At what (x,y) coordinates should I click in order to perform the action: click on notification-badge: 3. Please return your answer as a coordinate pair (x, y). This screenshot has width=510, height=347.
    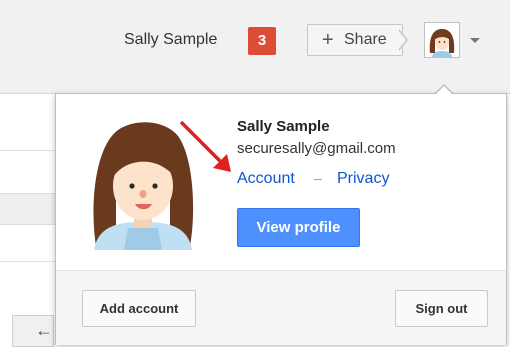
    Looking at the image, I should click on (262, 41).